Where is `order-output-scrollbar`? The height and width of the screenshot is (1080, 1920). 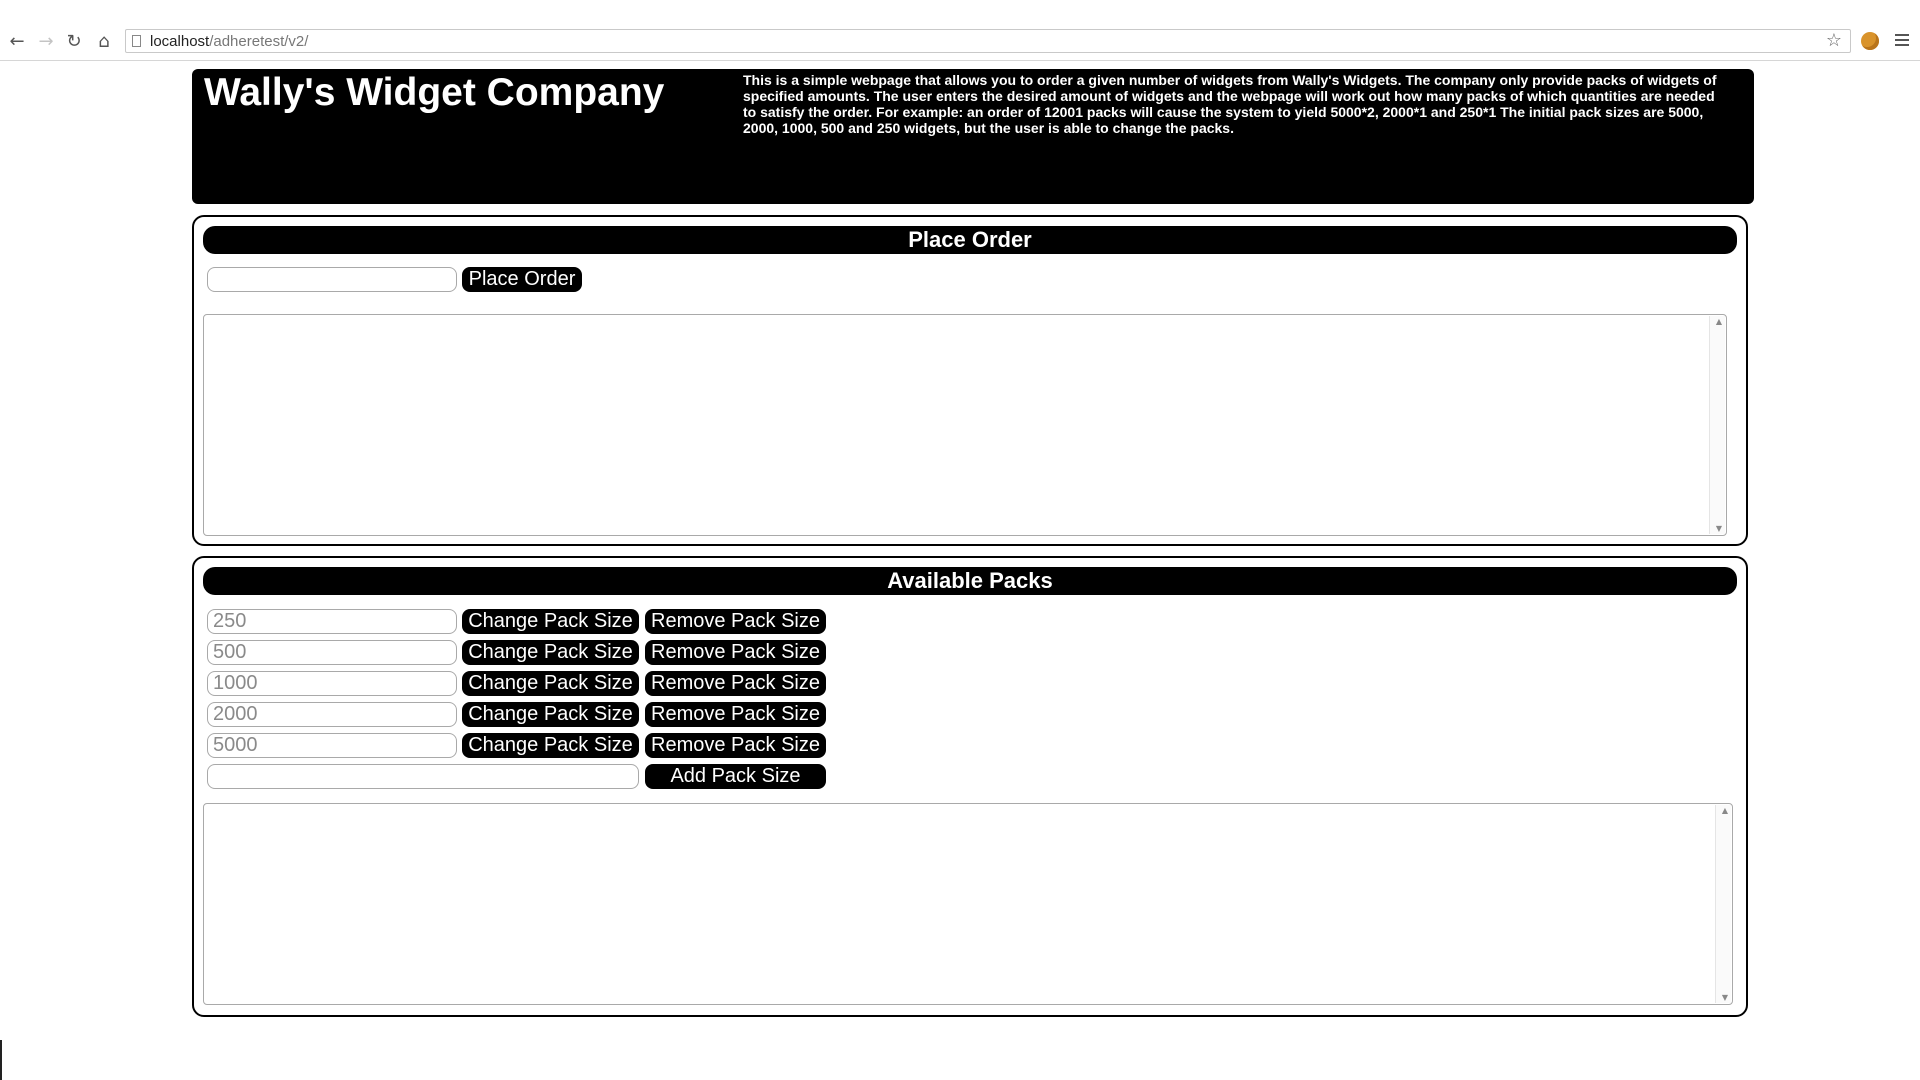
order-output-scrollbar is located at coordinates (1717, 425).